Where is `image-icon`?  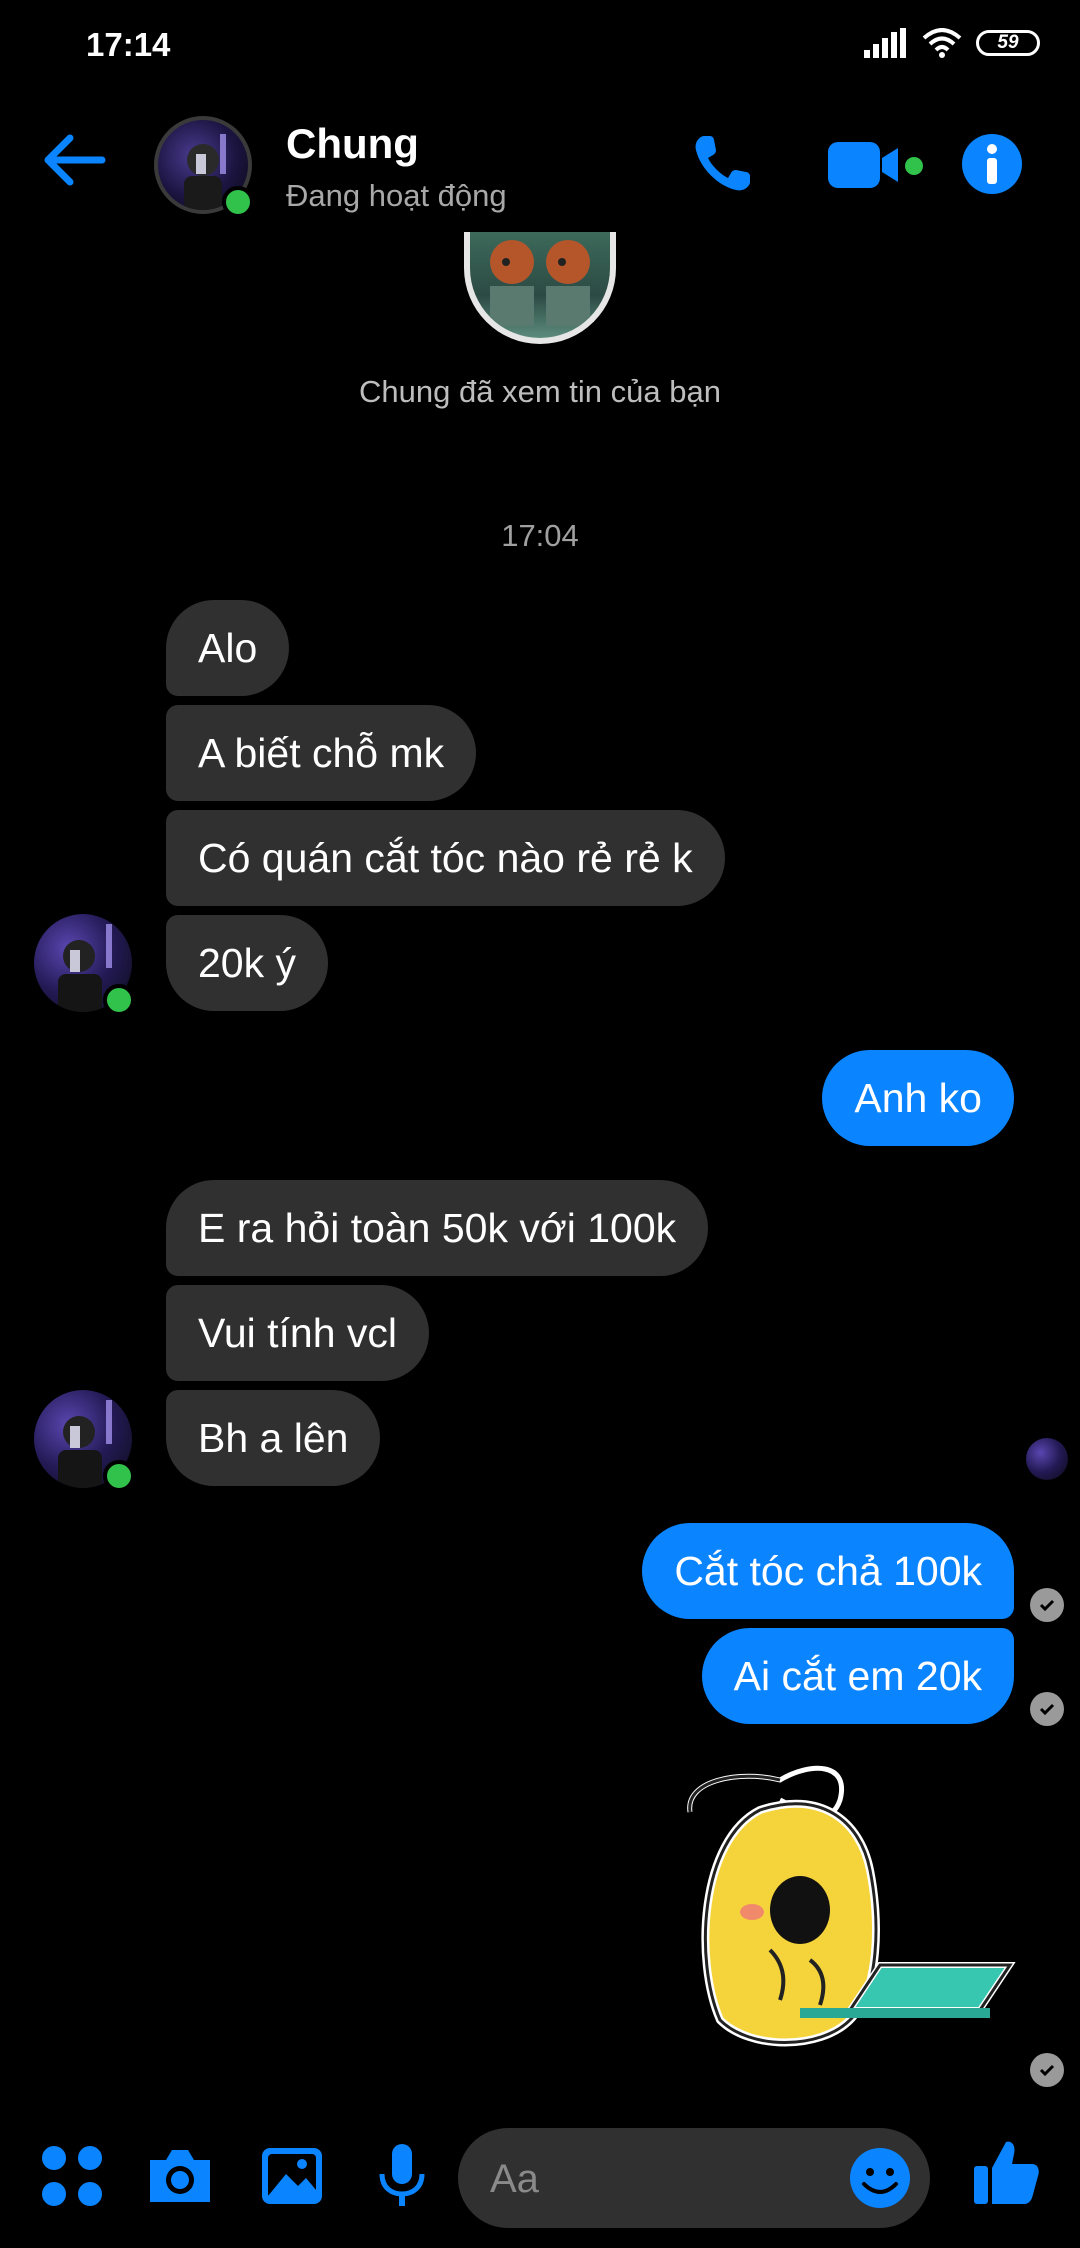 image-icon is located at coordinates (292, 2176).